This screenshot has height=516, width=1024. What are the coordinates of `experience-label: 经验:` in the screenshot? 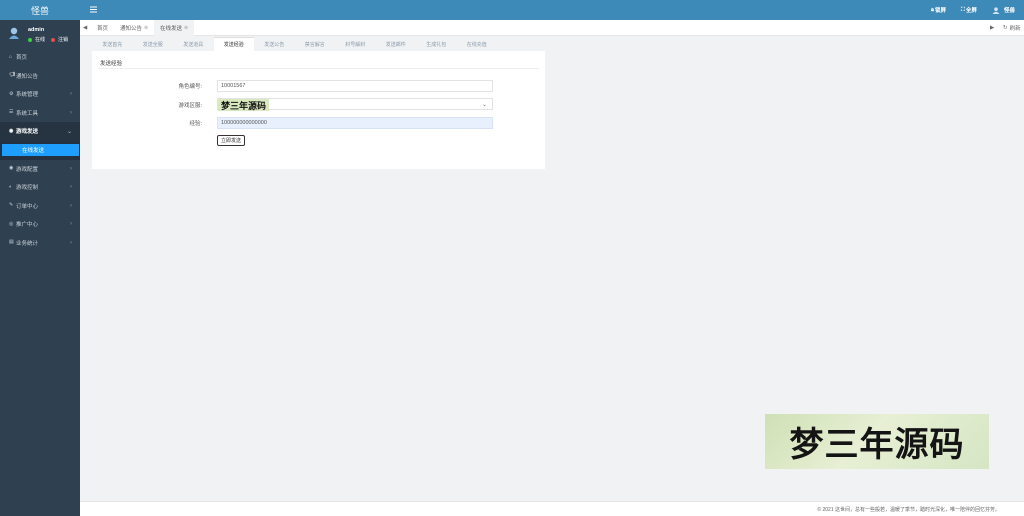 It's located at (195, 124).